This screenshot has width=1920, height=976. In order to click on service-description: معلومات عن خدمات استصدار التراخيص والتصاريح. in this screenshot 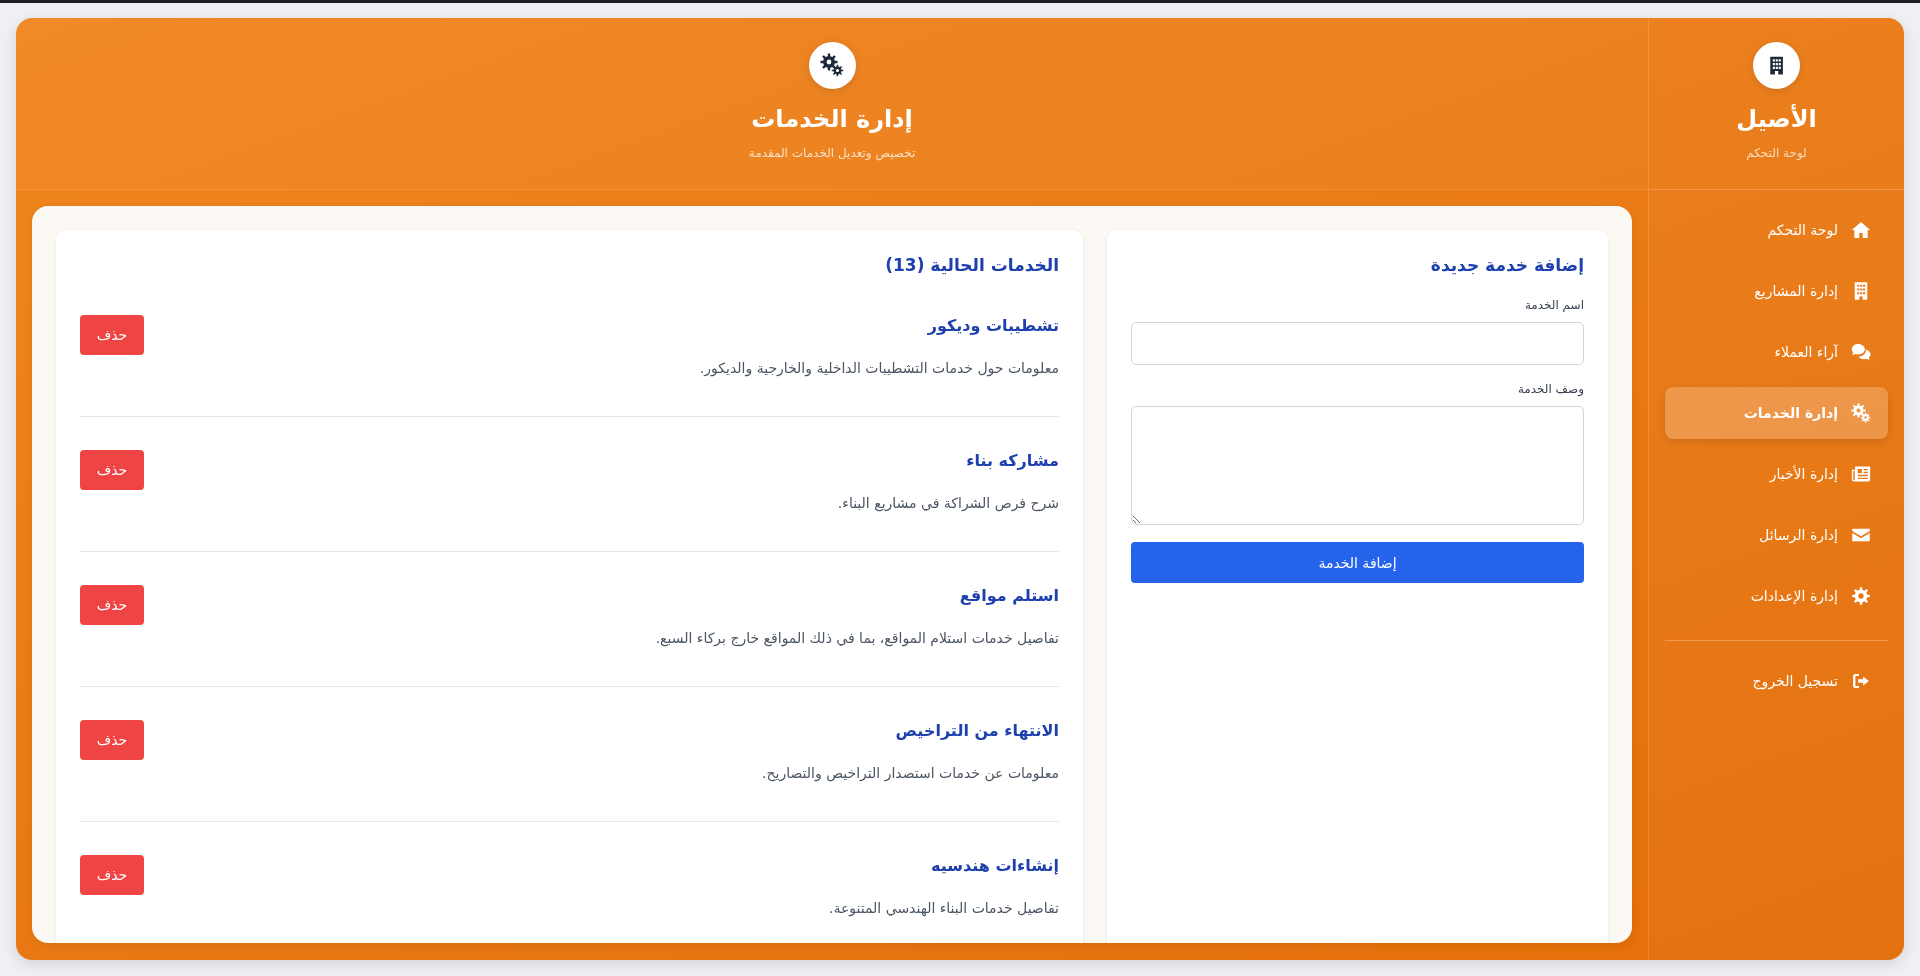, I will do `click(910, 774)`.